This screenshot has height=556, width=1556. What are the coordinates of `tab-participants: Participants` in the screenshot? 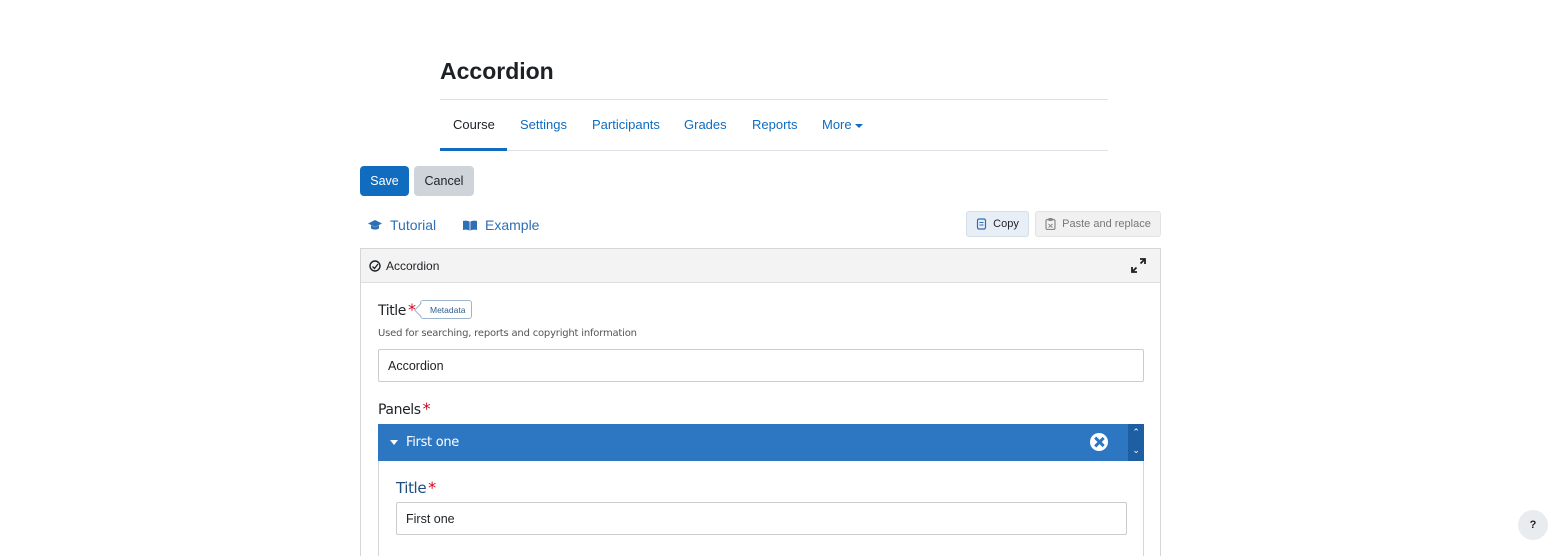 It's located at (626, 124).